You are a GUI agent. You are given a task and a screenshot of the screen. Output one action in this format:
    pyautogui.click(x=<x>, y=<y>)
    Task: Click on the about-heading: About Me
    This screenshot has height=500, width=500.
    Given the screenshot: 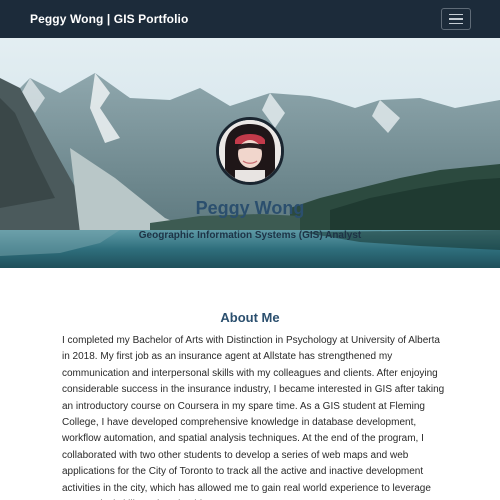 What is the action you would take?
    pyautogui.click(x=250, y=317)
    